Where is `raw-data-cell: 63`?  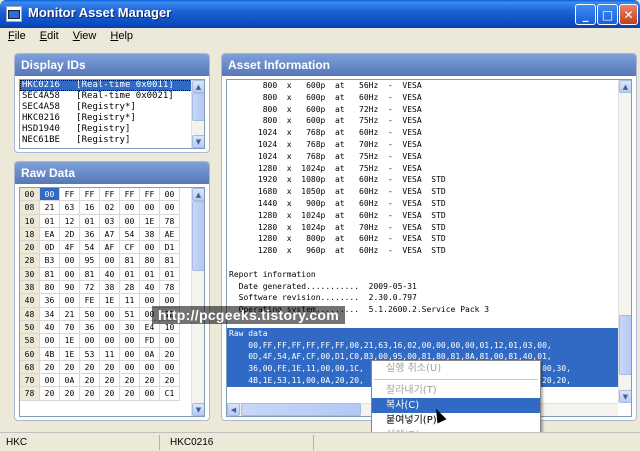
raw-data-cell: 63 is located at coordinates (70, 208).